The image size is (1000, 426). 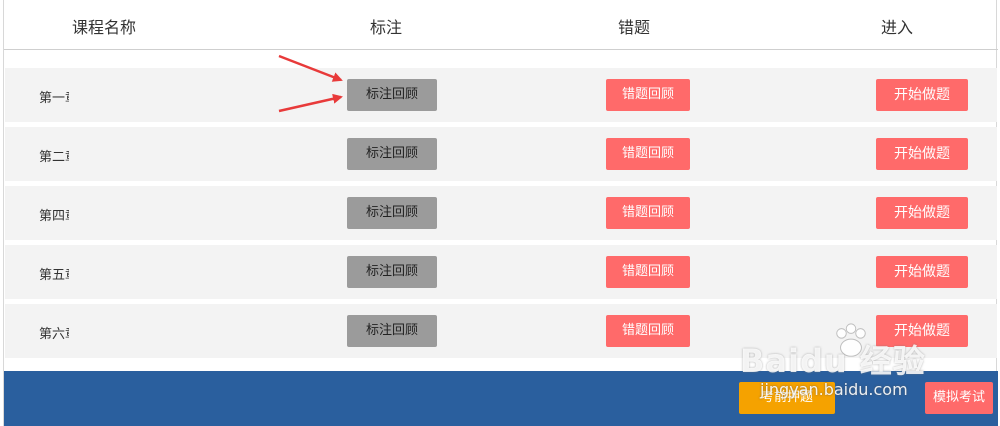 I want to click on footer-bar: 考前押题 模拟考试, so click(x=501, y=398).